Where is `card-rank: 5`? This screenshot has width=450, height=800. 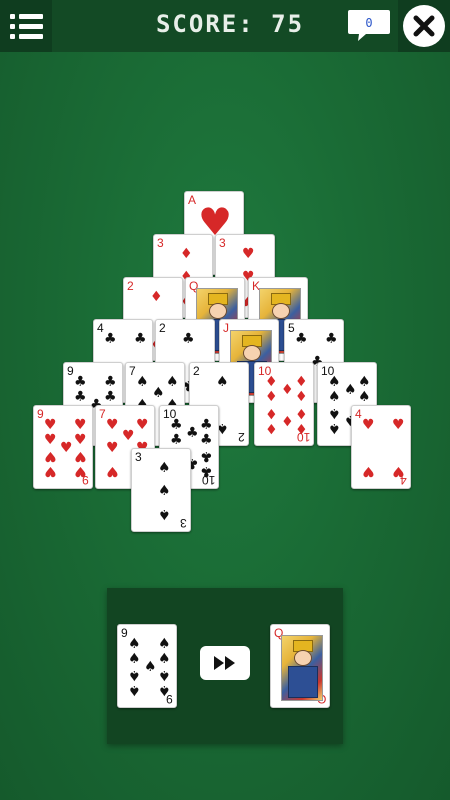
card-rank: 5 is located at coordinates (291, 328).